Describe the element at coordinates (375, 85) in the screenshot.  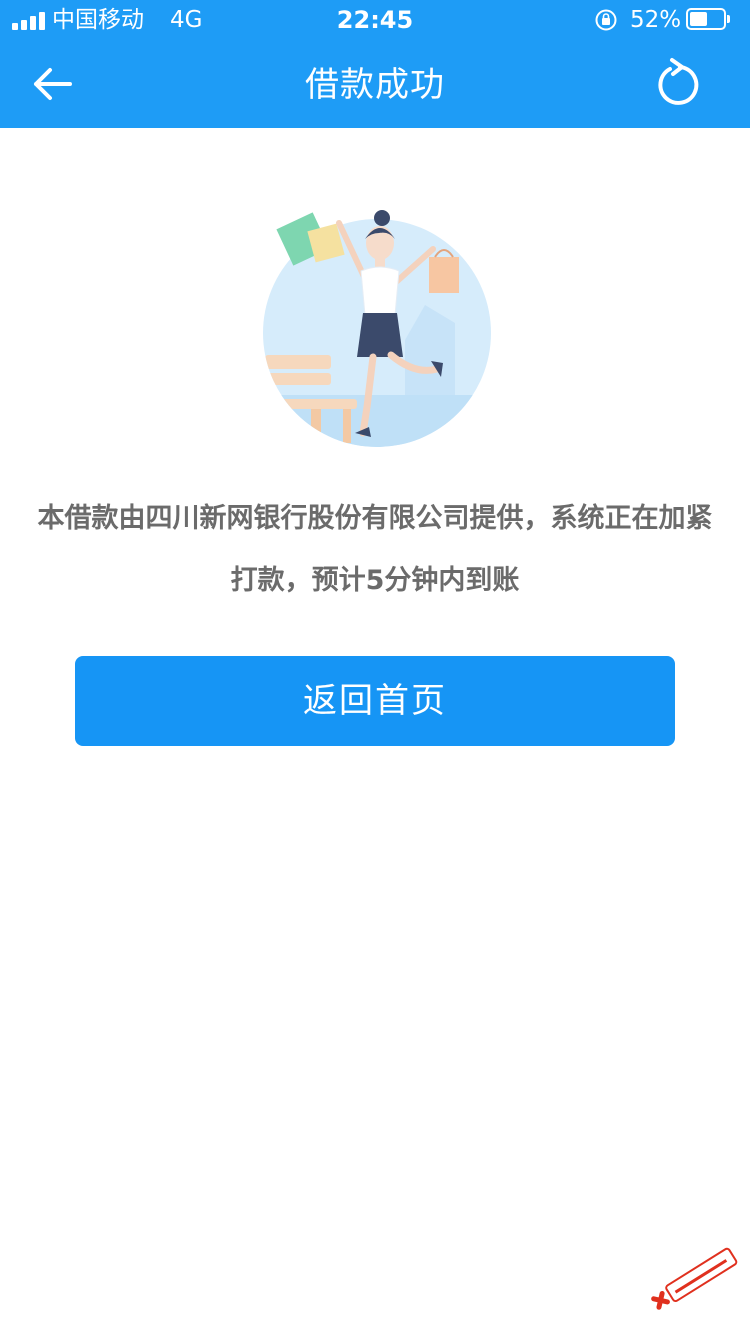
I see `page-title: 借款成功` at that location.